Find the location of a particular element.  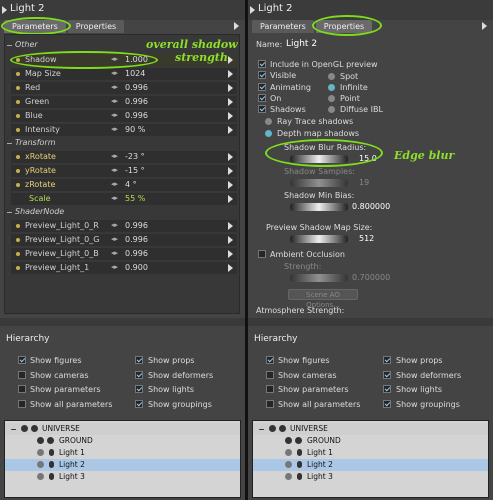

param-value: -15 ° is located at coordinates (135, 170).